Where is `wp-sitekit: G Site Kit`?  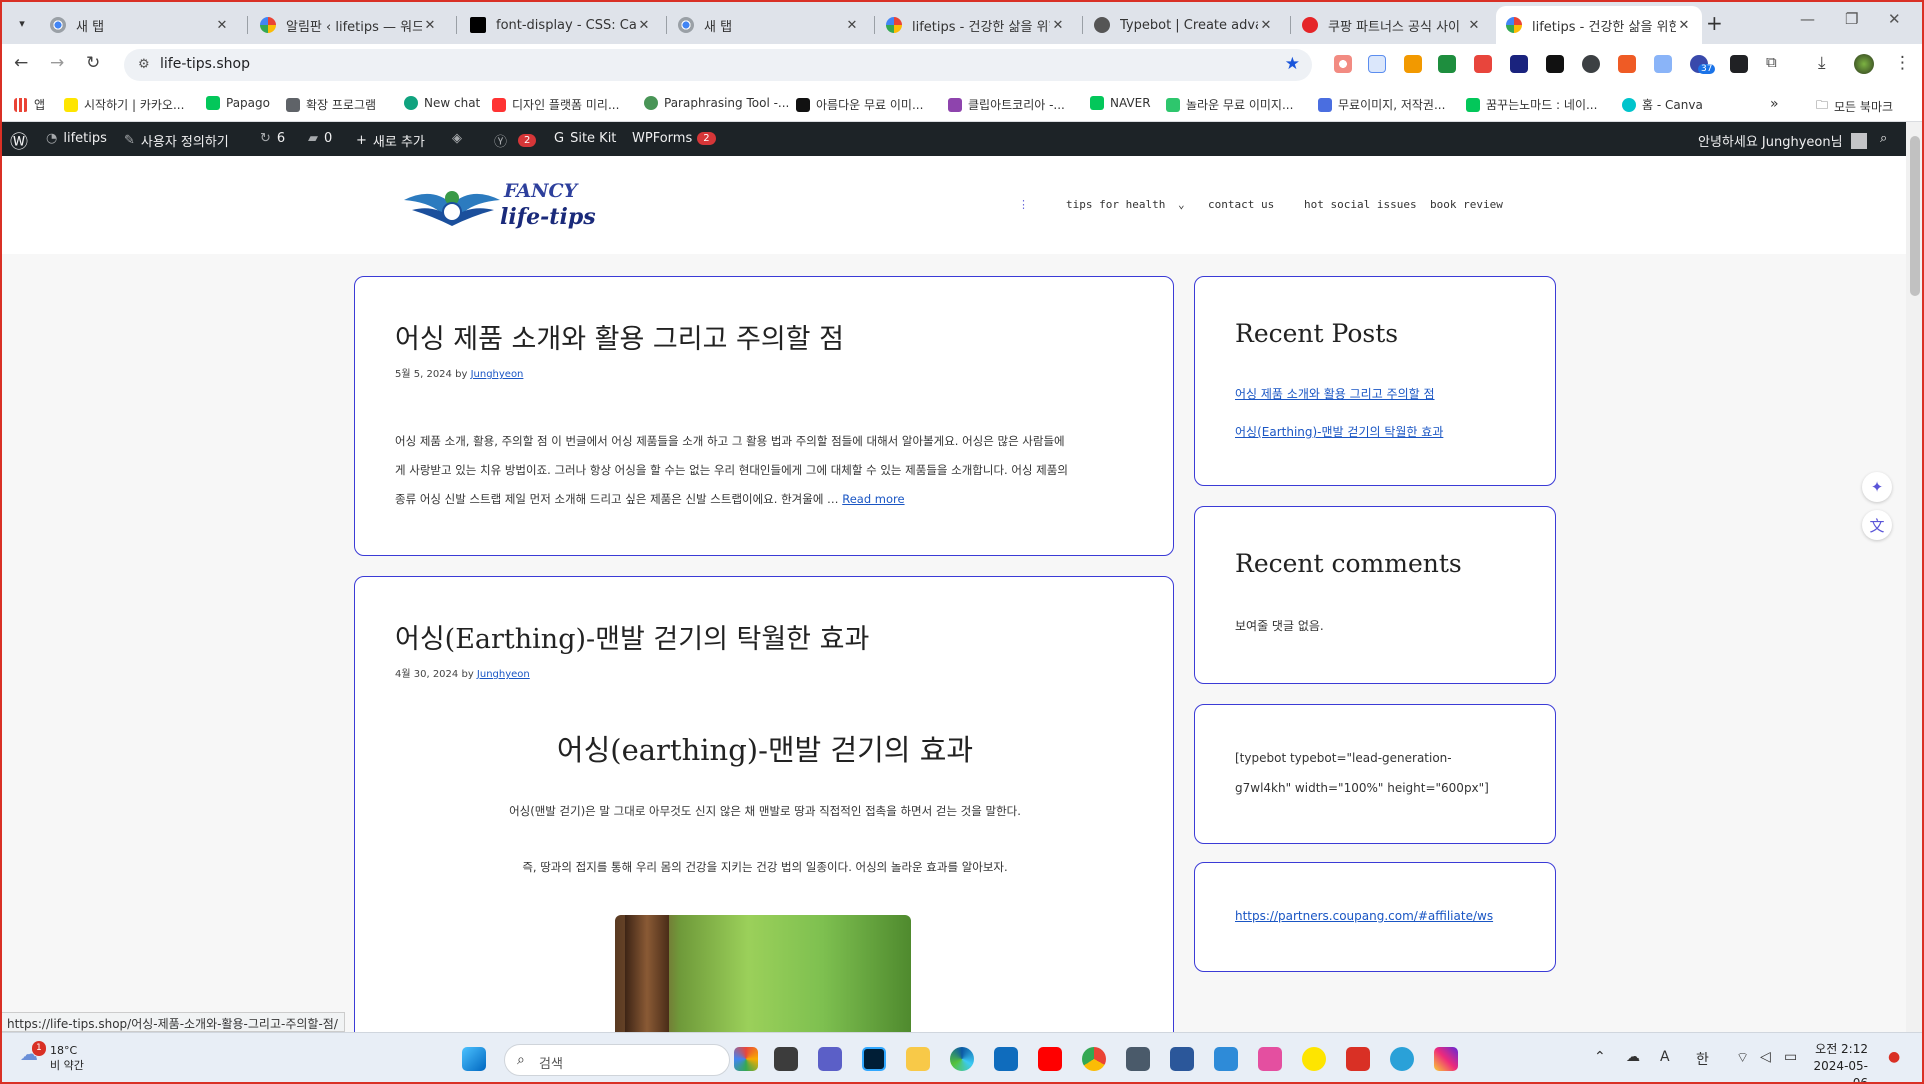 wp-sitekit: G Site Kit is located at coordinates (585, 138).